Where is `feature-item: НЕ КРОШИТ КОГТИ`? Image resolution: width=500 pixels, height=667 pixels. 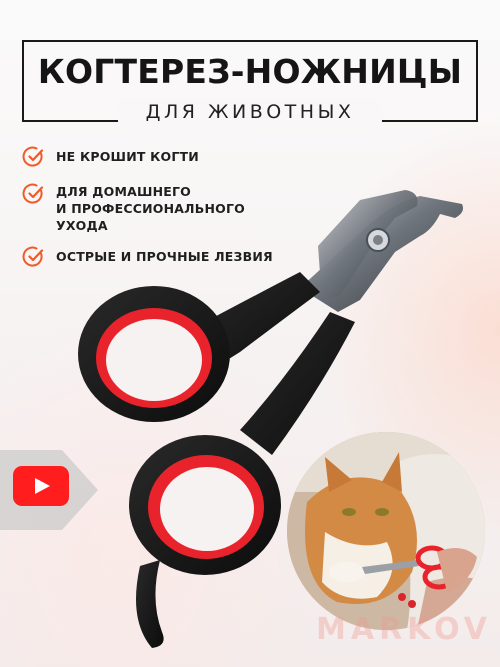
feature-item: НЕ КРОШИТ КОГТИ is located at coordinates (110, 157).